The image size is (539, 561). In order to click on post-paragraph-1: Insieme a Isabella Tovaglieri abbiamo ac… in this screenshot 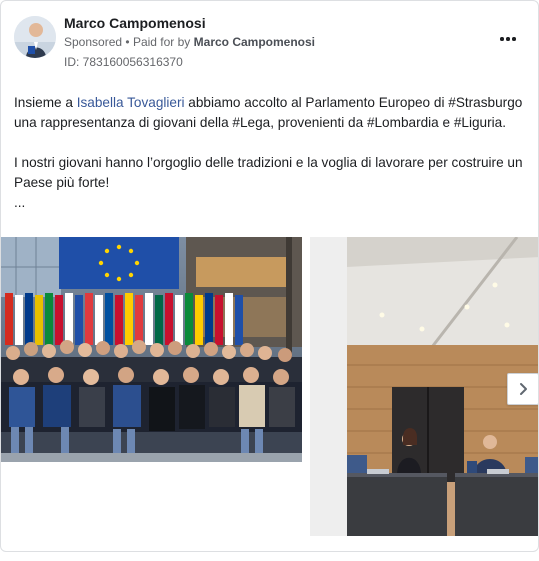, I will do `click(268, 112)`.